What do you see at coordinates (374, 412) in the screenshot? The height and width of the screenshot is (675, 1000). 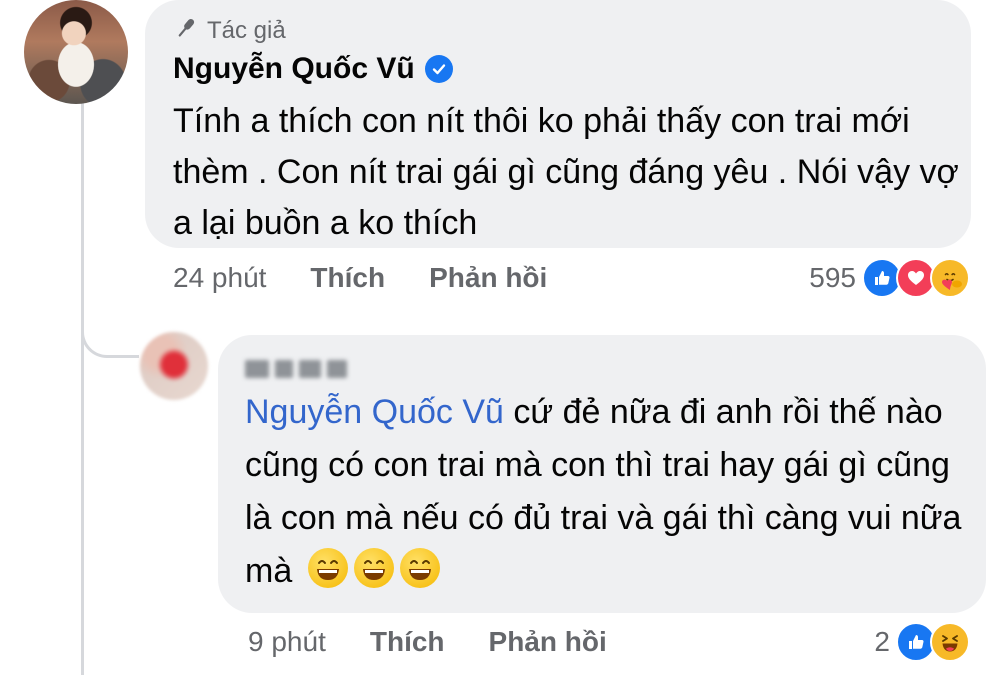 I see `mention-link: Nguyễn Quốc Vũ` at bounding box center [374, 412].